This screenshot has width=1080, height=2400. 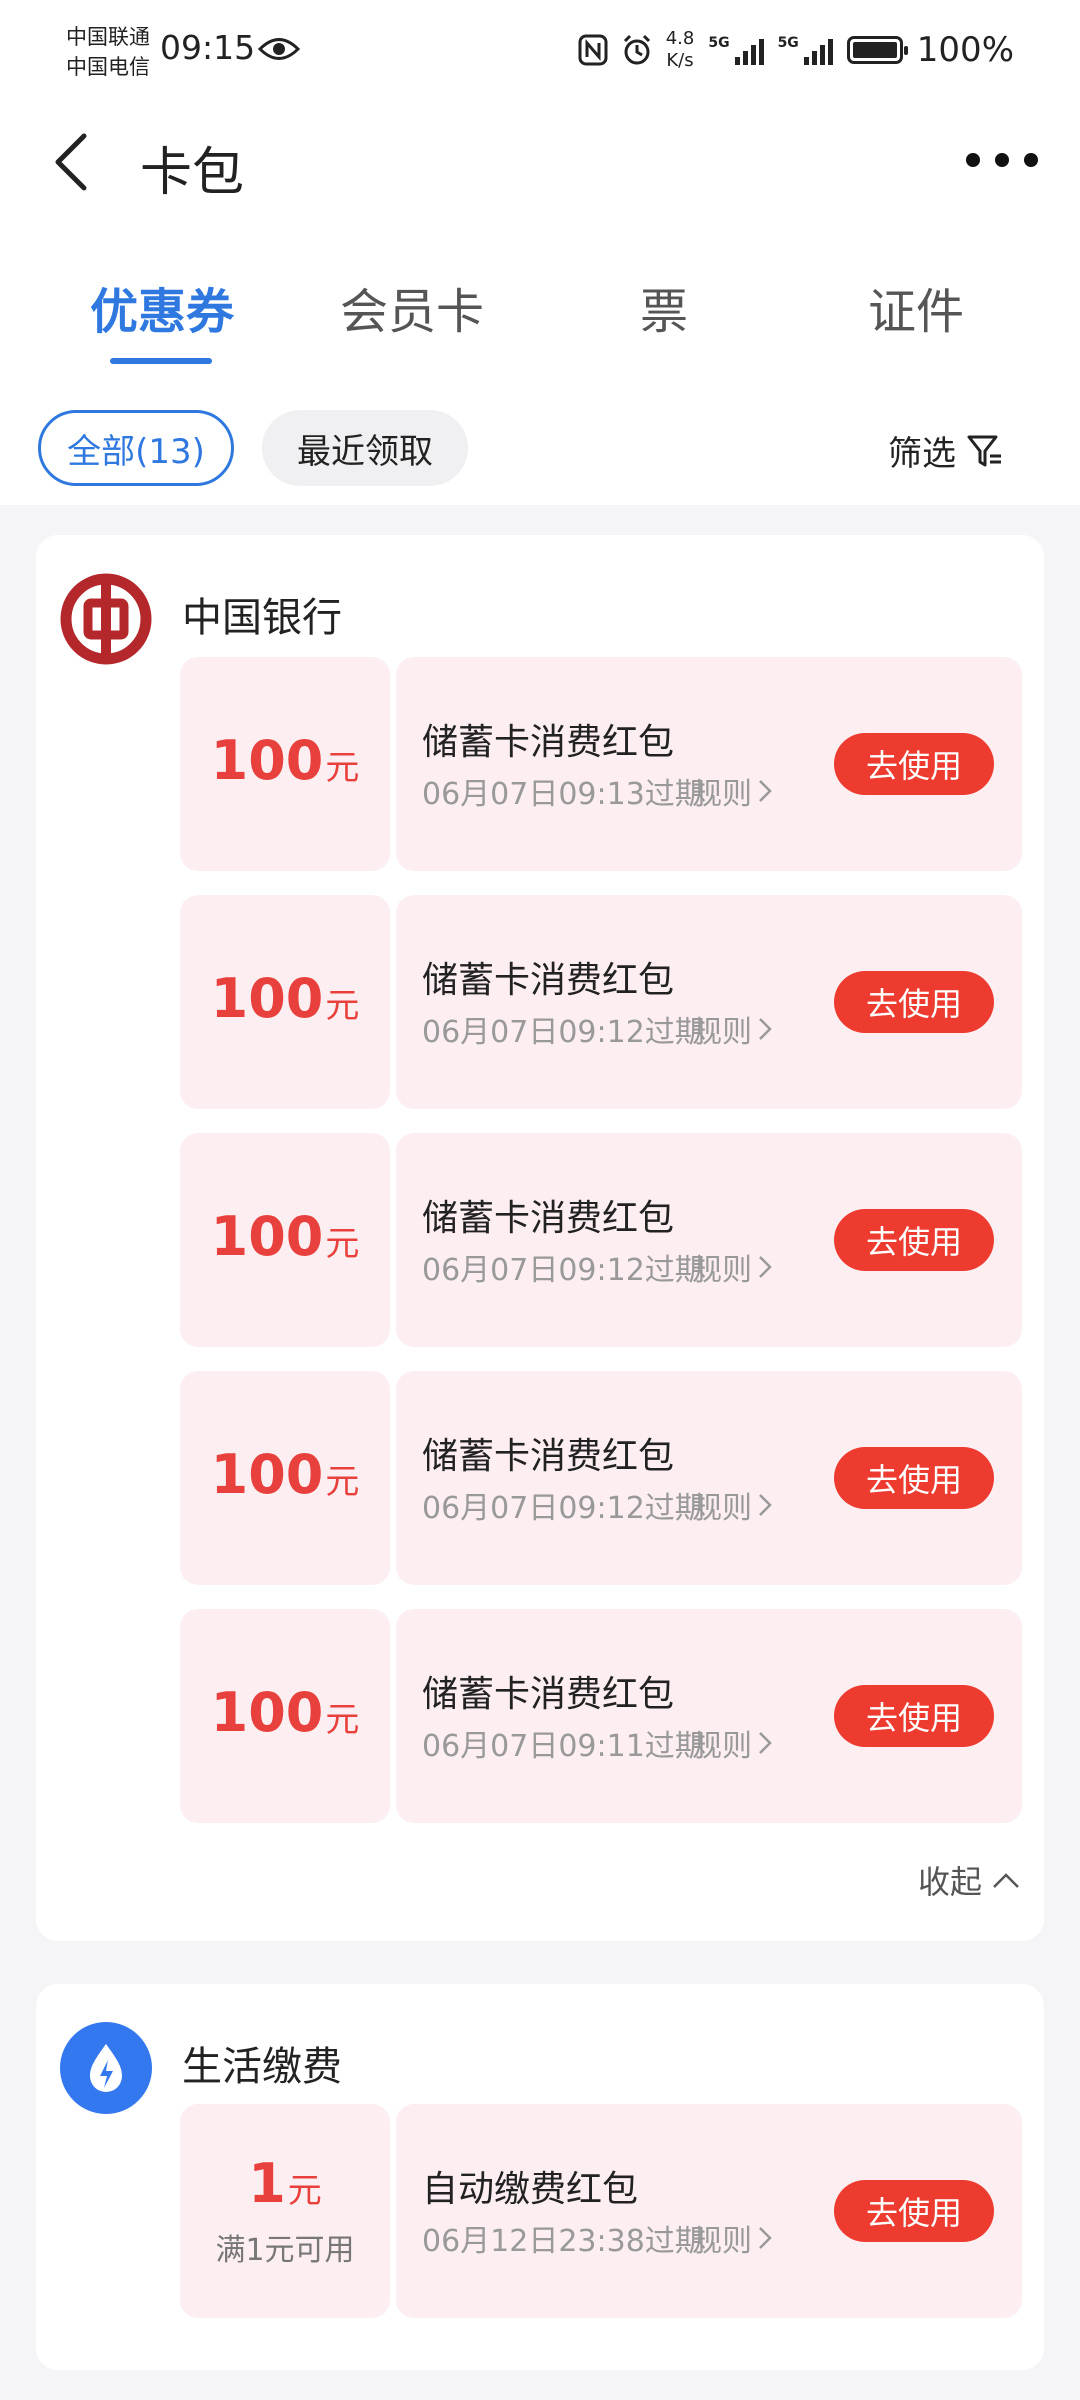 What do you see at coordinates (874, 50) in the screenshot?
I see `battery-fill` at bounding box center [874, 50].